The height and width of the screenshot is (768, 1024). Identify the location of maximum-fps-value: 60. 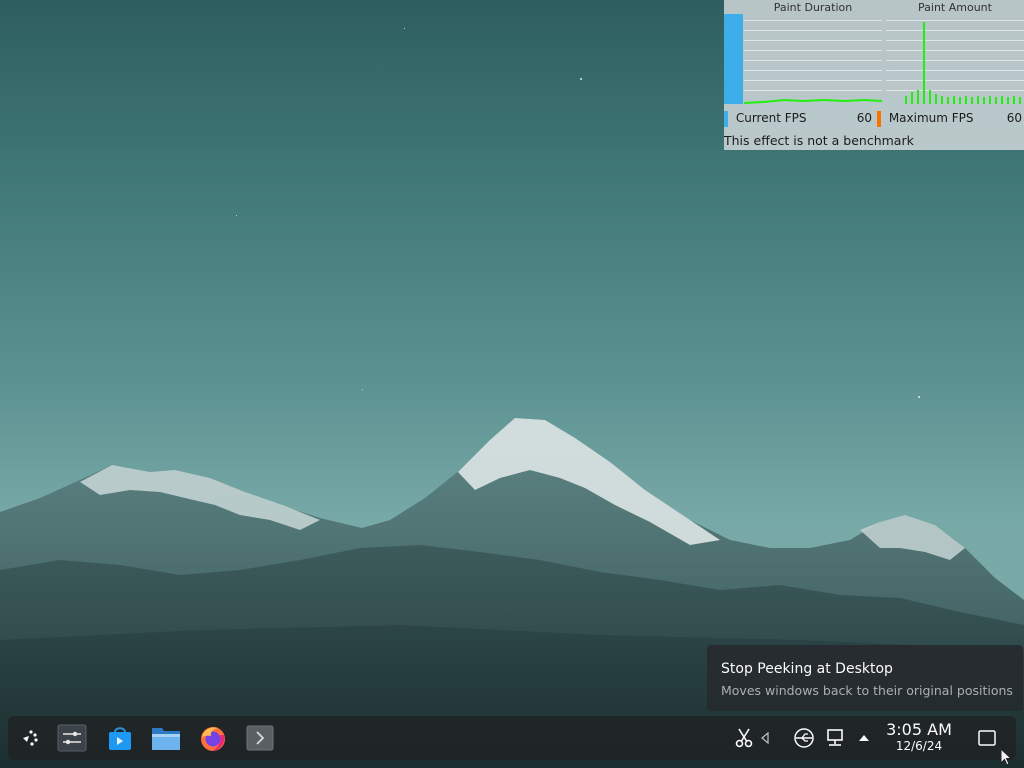
(1014, 118).